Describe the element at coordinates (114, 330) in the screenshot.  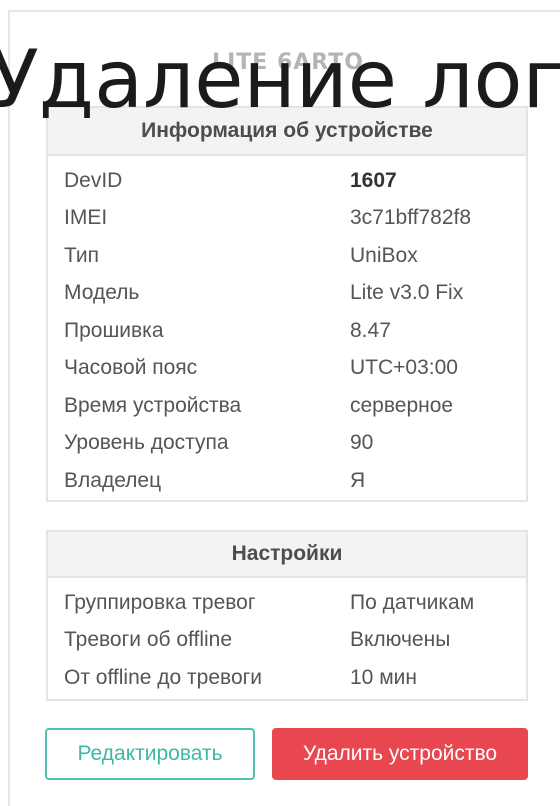
I see `info-label: Прошивка` at that location.